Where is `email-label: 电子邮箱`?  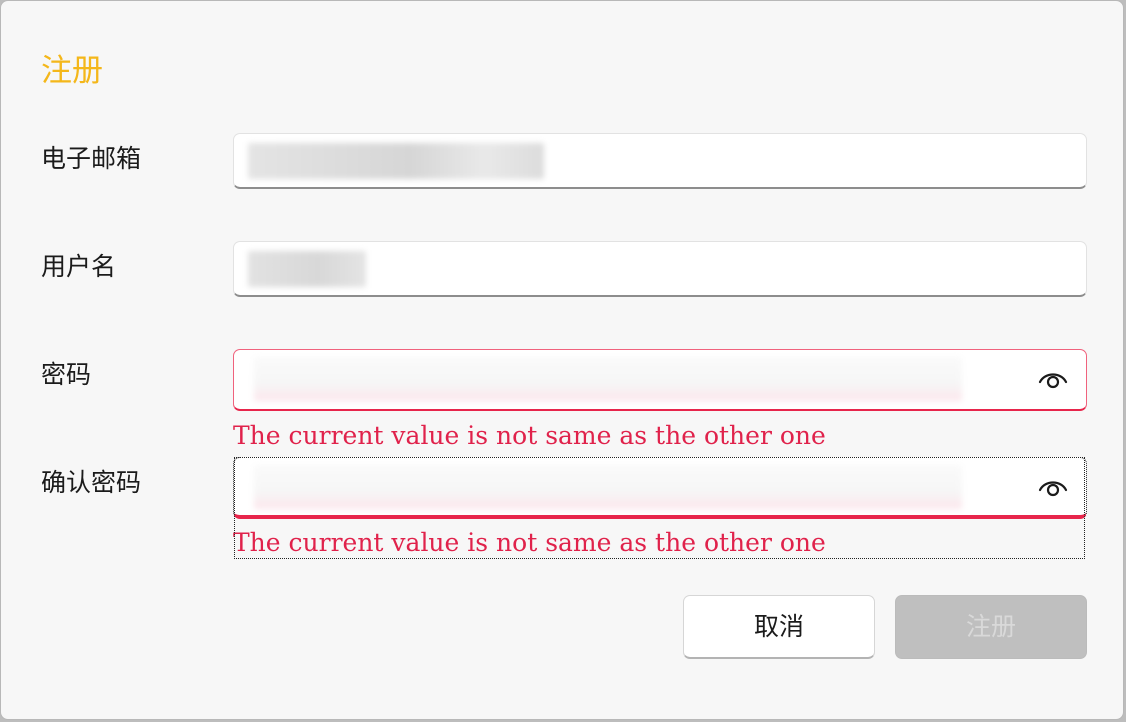 email-label: 电子邮箱 is located at coordinates (91, 158).